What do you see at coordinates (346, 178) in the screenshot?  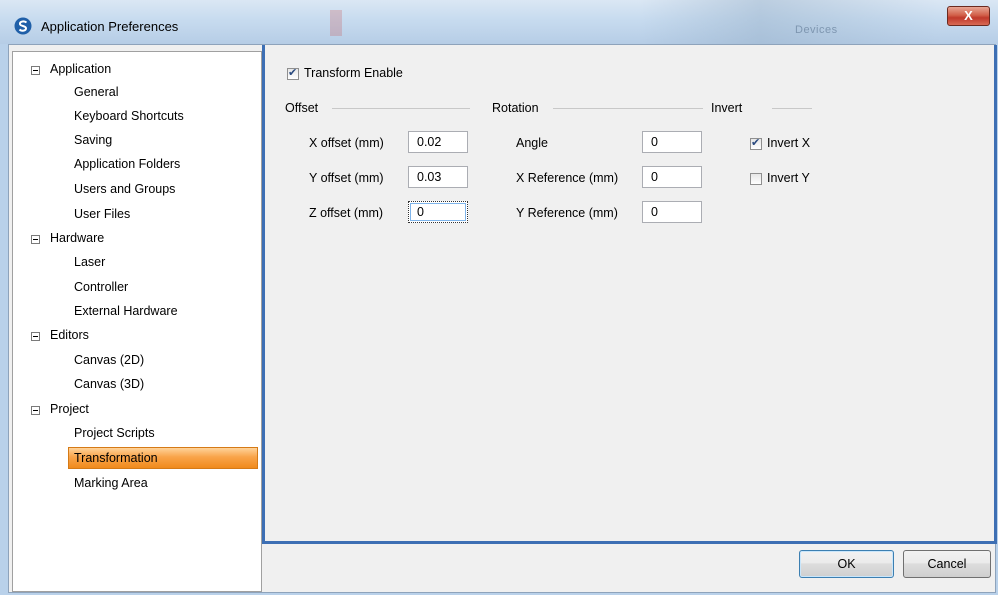 I see `y-offset-label: Y offset (mm)` at bounding box center [346, 178].